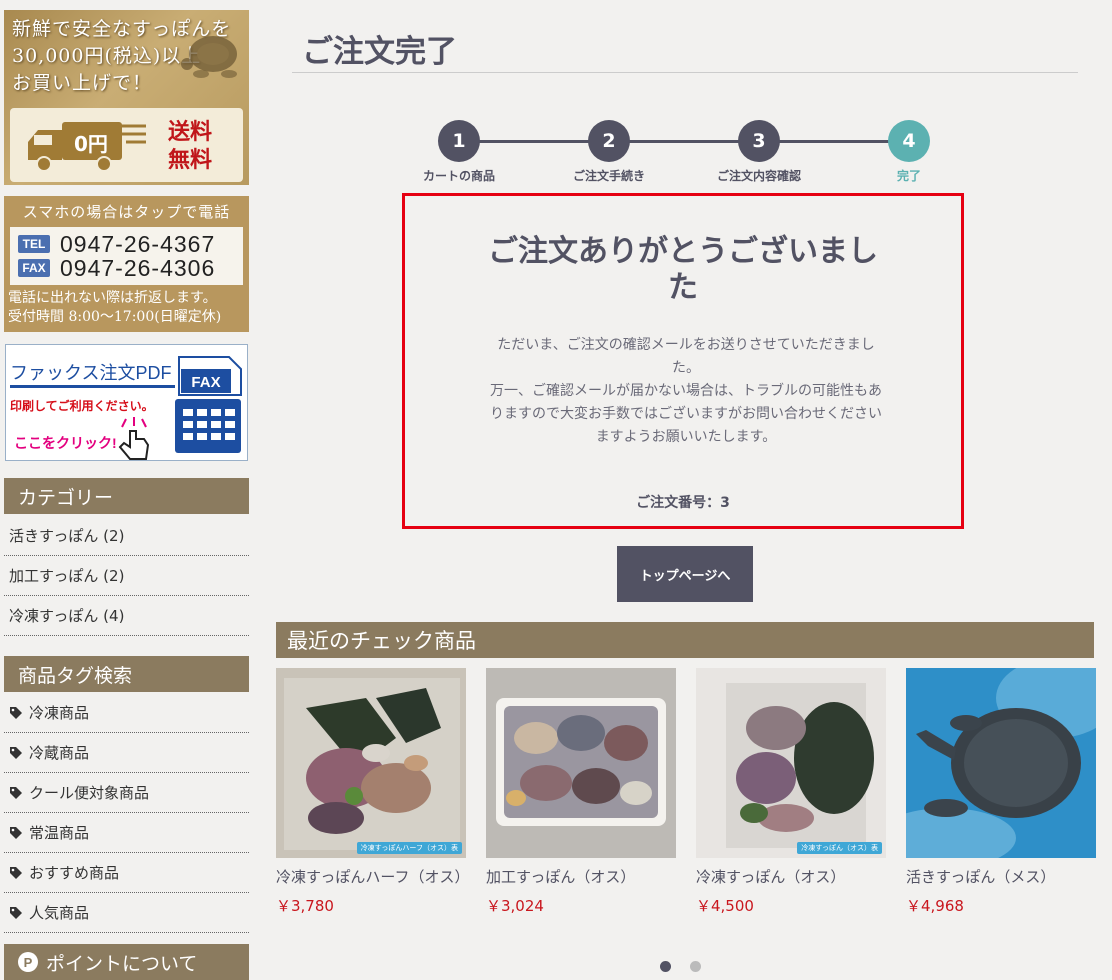 The height and width of the screenshot is (980, 1112). I want to click on truck-icon: 0円, so click(87, 147).